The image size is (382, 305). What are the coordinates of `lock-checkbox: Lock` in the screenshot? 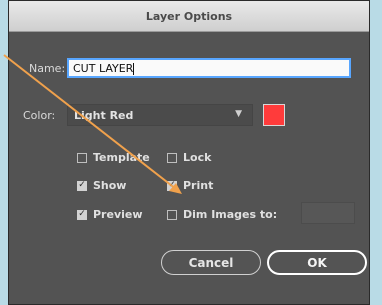 It's located at (189, 157).